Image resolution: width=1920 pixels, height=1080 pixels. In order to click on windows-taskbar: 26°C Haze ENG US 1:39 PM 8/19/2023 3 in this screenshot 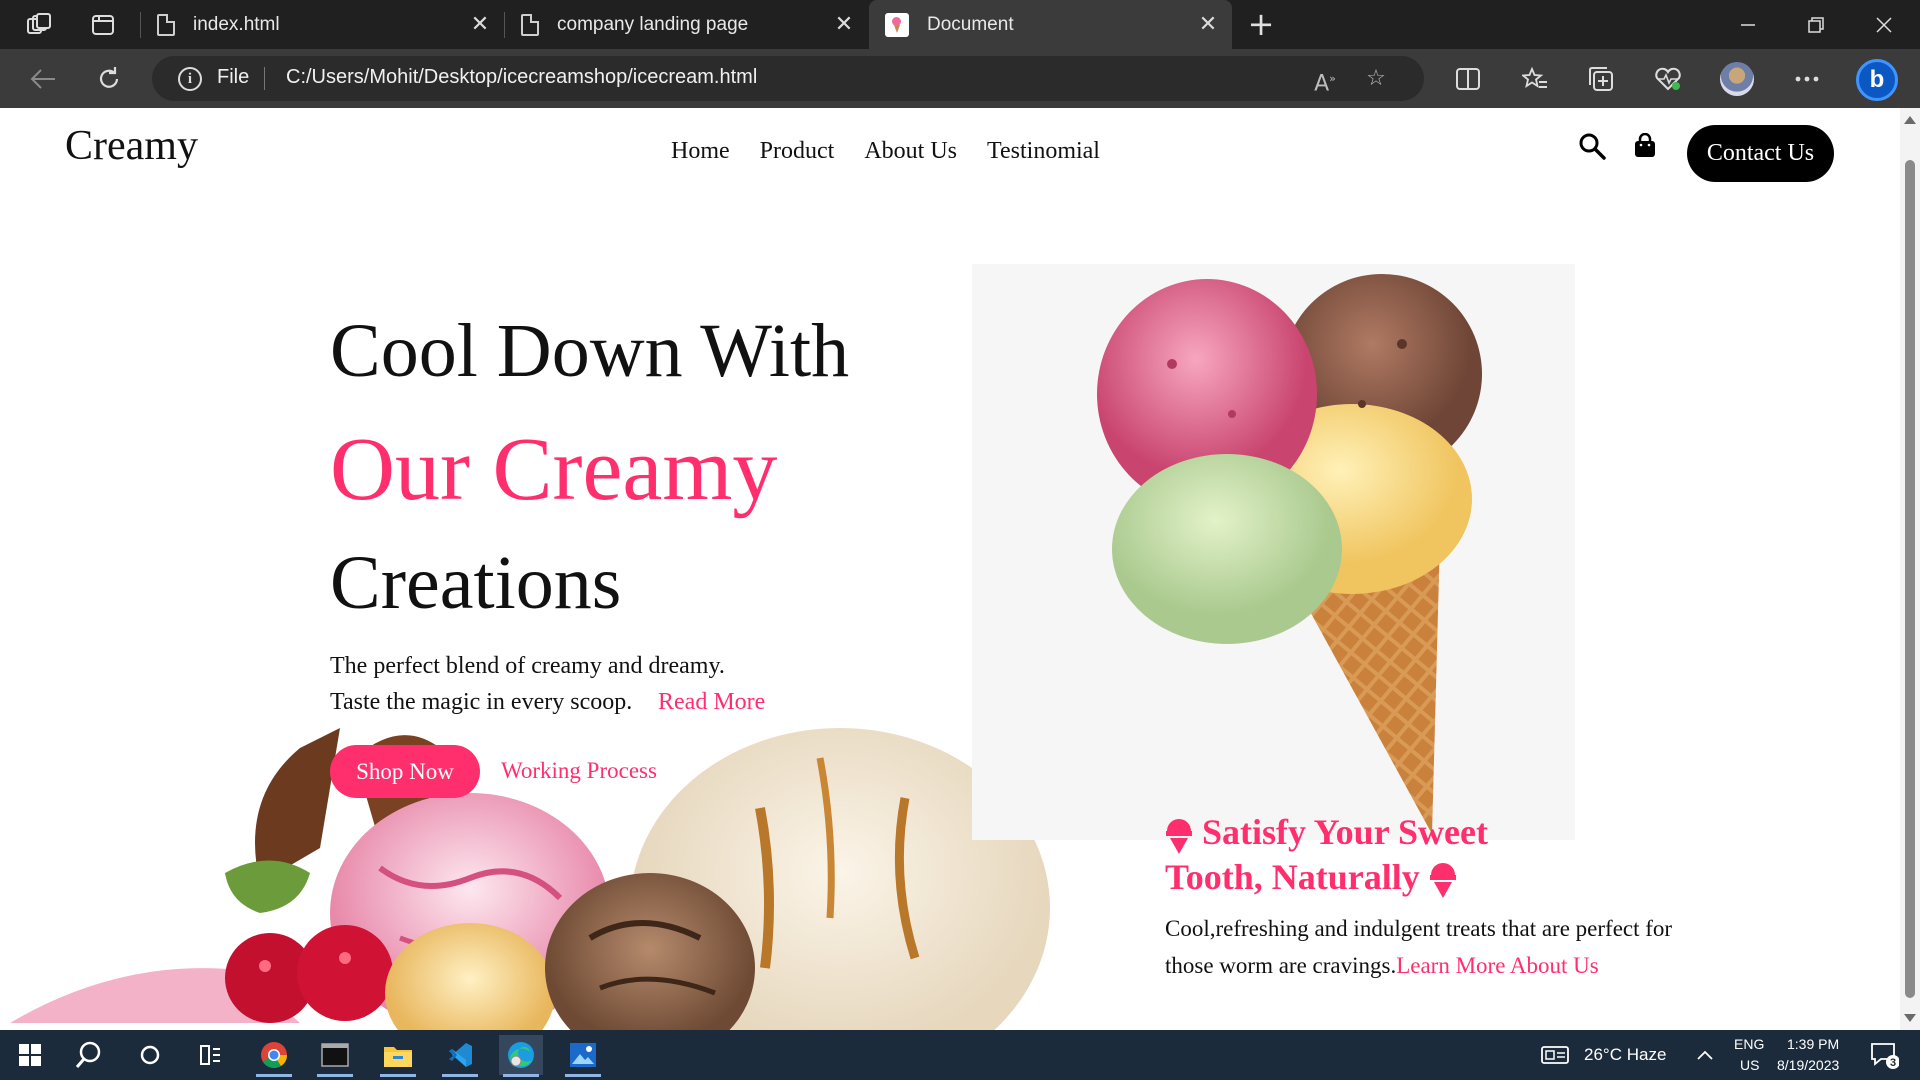, I will do `click(960, 1055)`.